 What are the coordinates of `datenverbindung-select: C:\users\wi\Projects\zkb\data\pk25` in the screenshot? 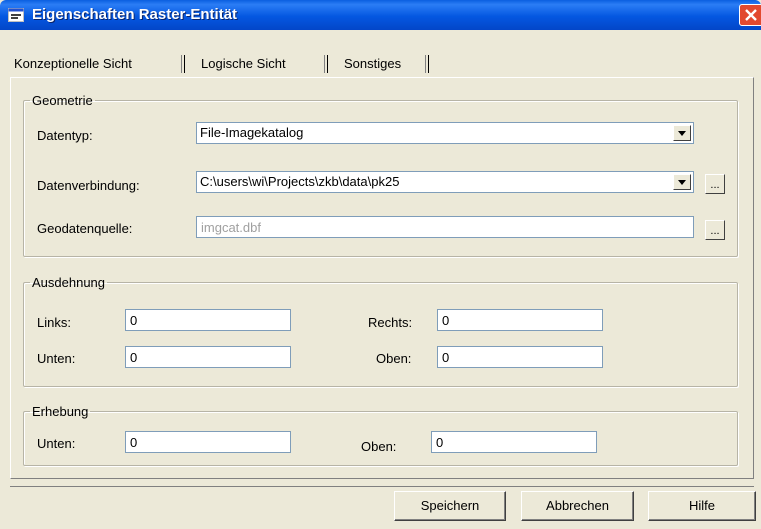 It's located at (445, 182).